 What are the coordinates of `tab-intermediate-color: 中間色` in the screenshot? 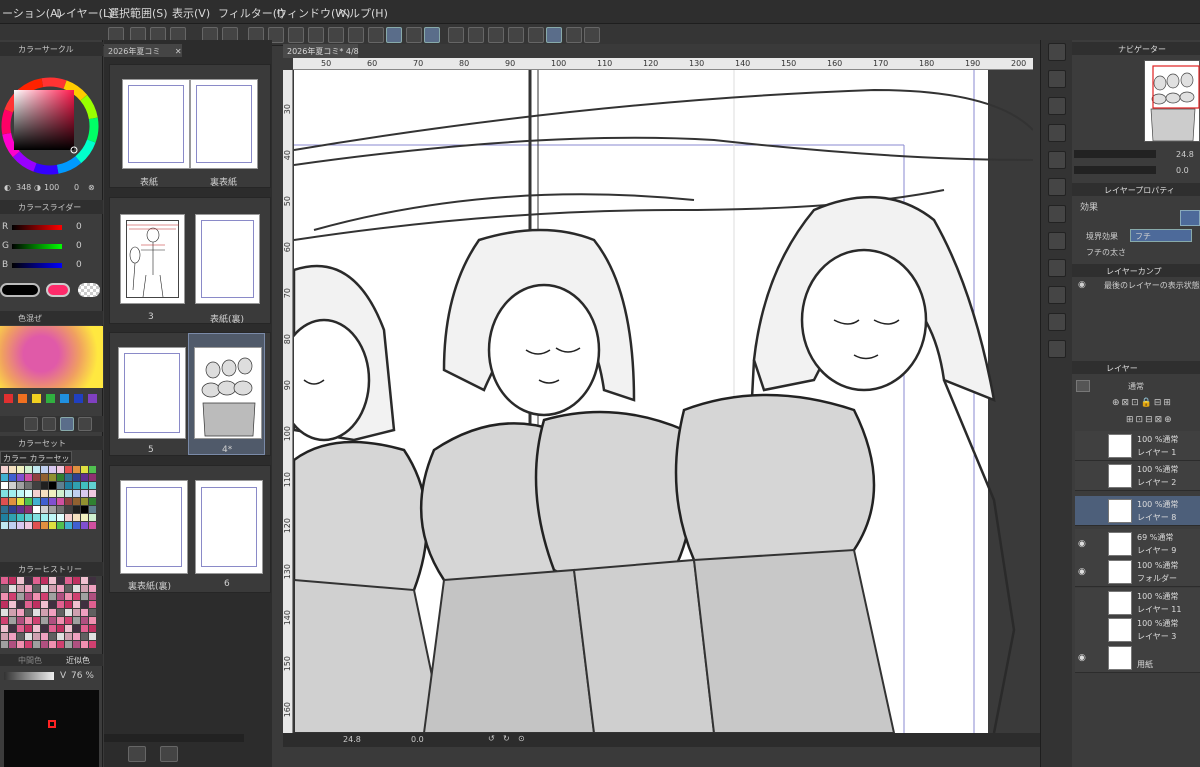 It's located at (30, 660).